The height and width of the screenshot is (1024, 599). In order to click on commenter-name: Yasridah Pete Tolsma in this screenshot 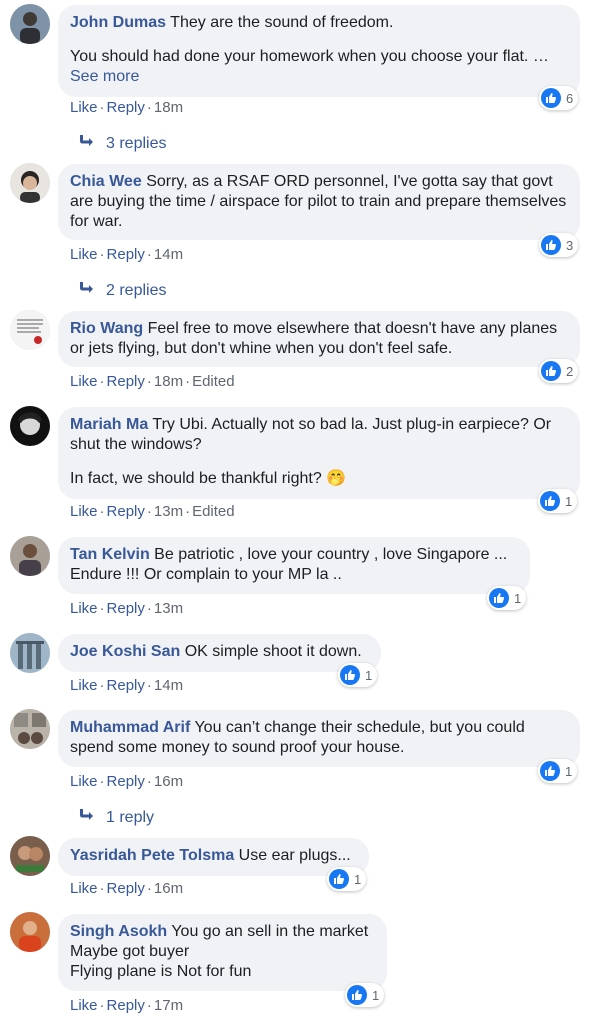, I will do `click(152, 855)`.